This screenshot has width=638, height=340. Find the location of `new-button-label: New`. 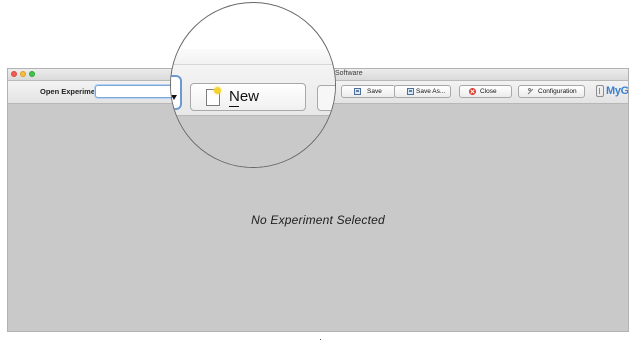

new-button-label: New is located at coordinates (244, 96).